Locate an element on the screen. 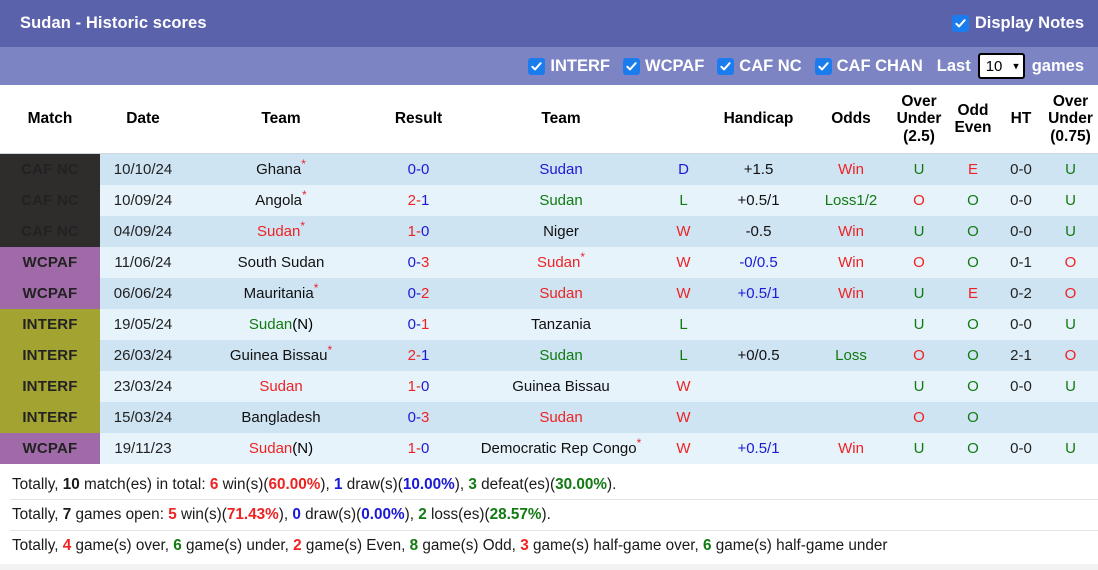 This screenshot has width=1098, height=570. away-team: Sudan* is located at coordinates (561, 263).